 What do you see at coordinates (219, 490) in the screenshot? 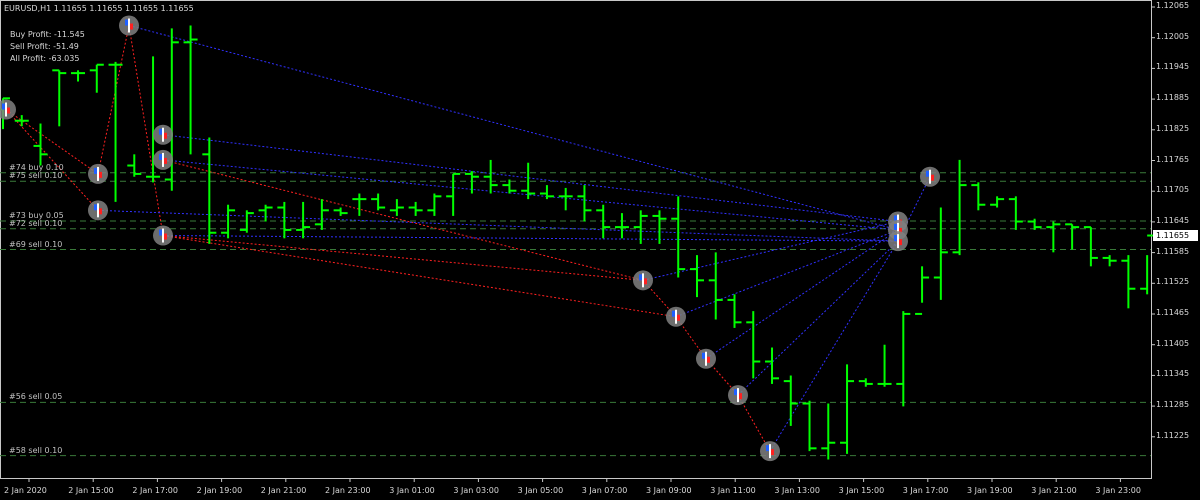
I see `time-tick-label: 2 Jan 19:00` at bounding box center [219, 490].